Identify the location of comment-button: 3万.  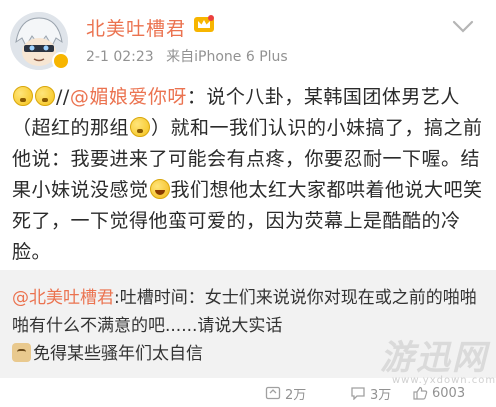
(371, 393).